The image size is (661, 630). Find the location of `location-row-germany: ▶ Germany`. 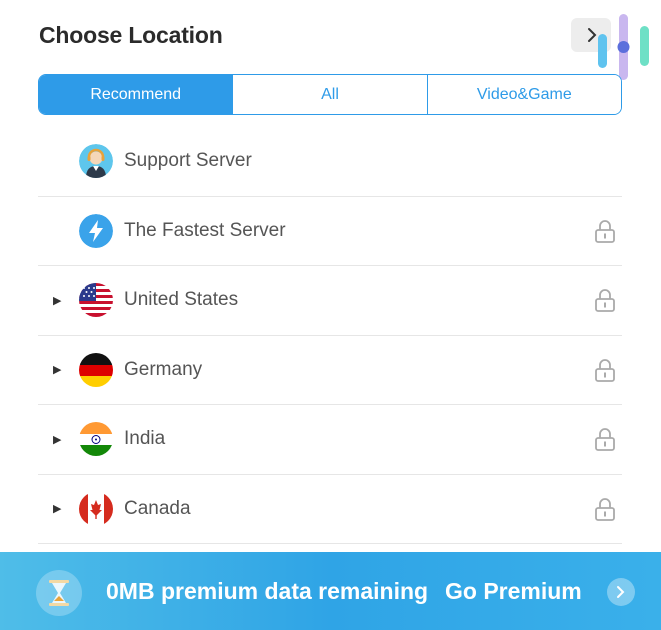

location-row-germany: ▶ Germany is located at coordinates (330, 370).